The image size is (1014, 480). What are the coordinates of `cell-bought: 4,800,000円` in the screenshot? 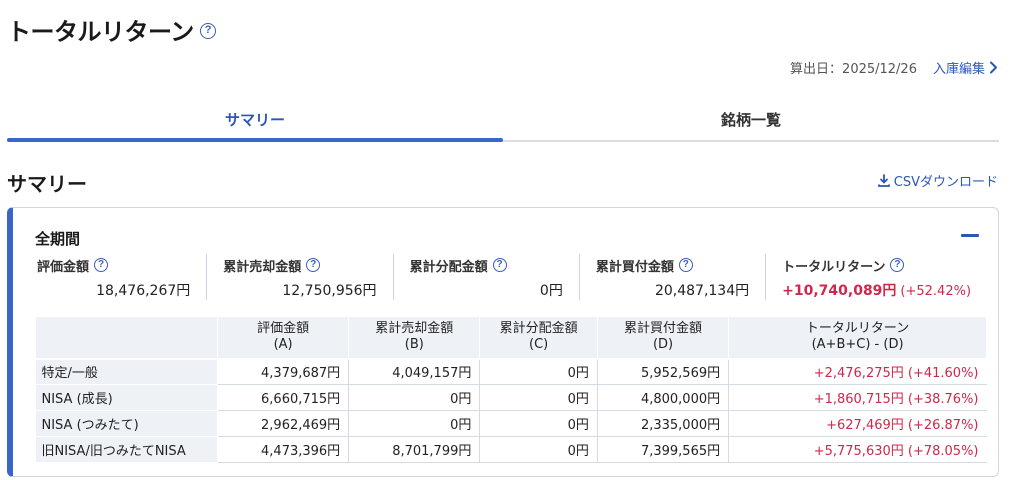 It's located at (663, 397).